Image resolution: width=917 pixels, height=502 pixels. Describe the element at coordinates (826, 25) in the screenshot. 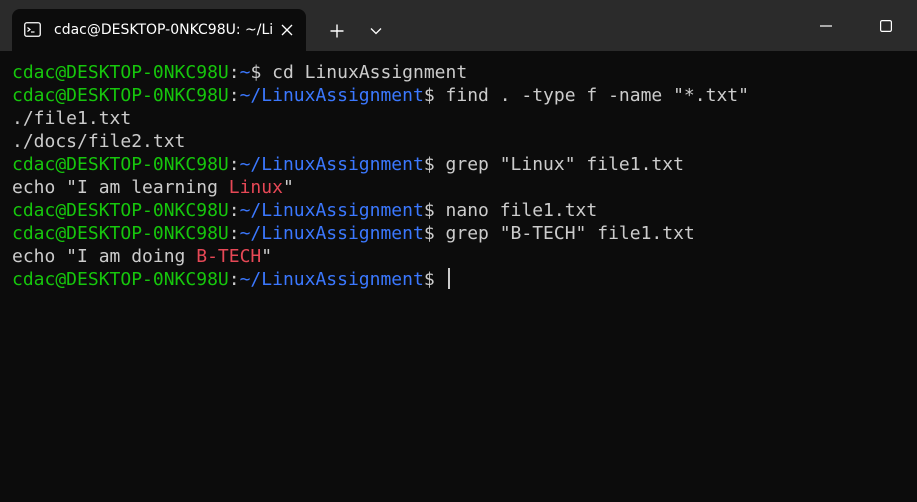

I see `minimize-icon` at that location.